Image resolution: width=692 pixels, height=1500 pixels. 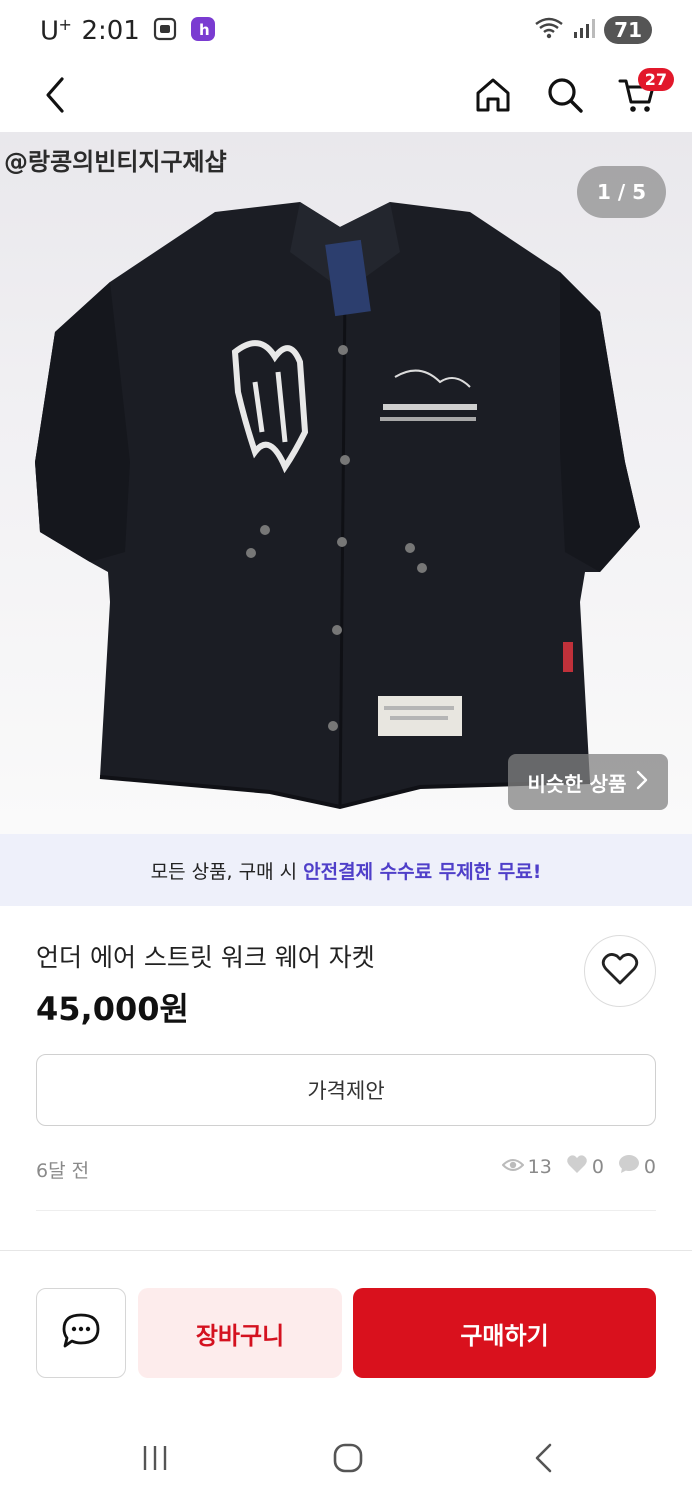 I want to click on promo-text: 모든 상품, 구매 시, so click(x=224, y=871).